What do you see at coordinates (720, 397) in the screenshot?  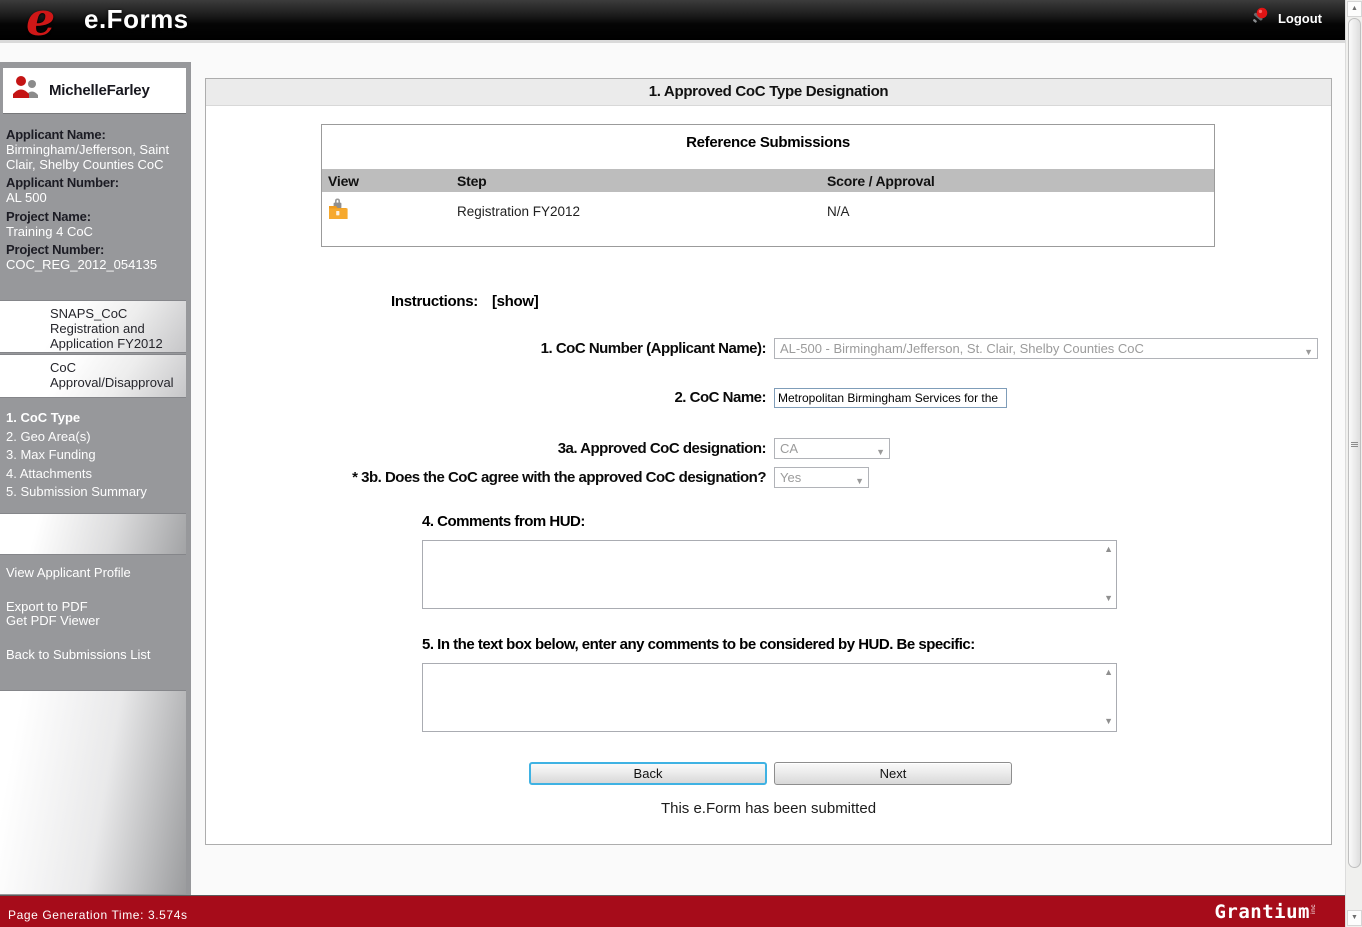 I see `coc-name-label: 2. CoC Name:` at bounding box center [720, 397].